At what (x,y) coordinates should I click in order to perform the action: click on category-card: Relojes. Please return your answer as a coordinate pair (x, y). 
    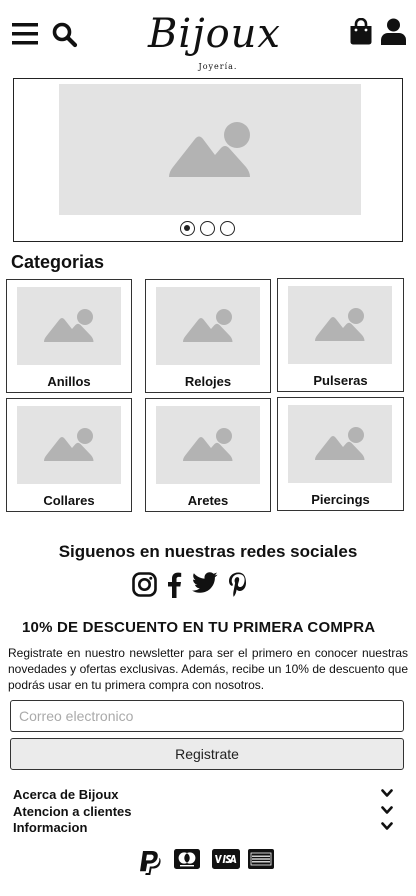
    Looking at the image, I should click on (208, 336).